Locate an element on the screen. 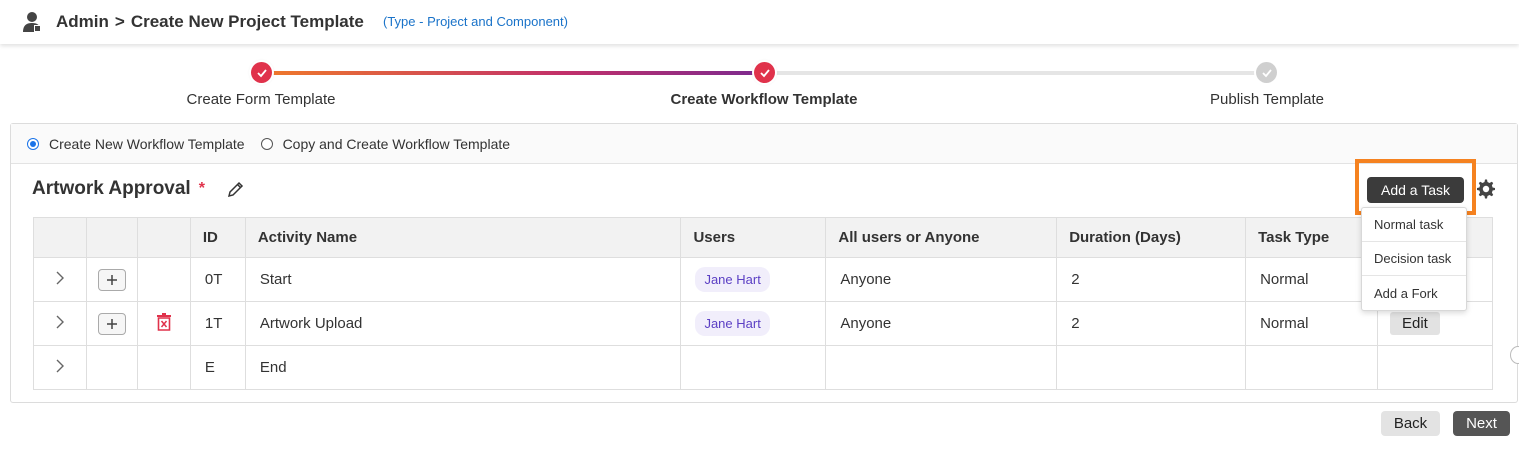 The height and width of the screenshot is (459, 1519). user-icon is located at coordinates (32, 22).